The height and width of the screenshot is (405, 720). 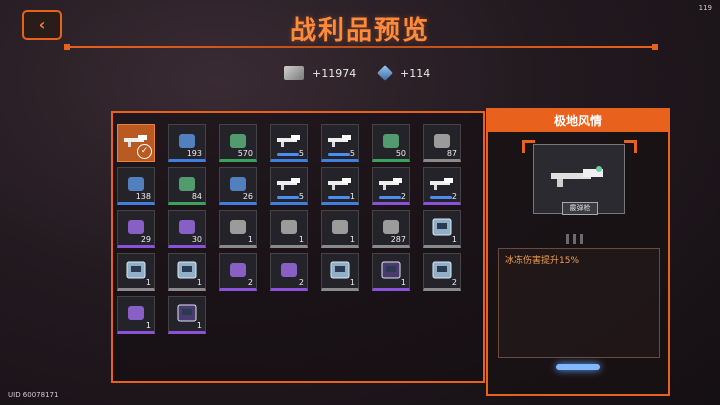 I want to click on effect-box: 冰冻伤害提升15%, so click(x=579, y=303).